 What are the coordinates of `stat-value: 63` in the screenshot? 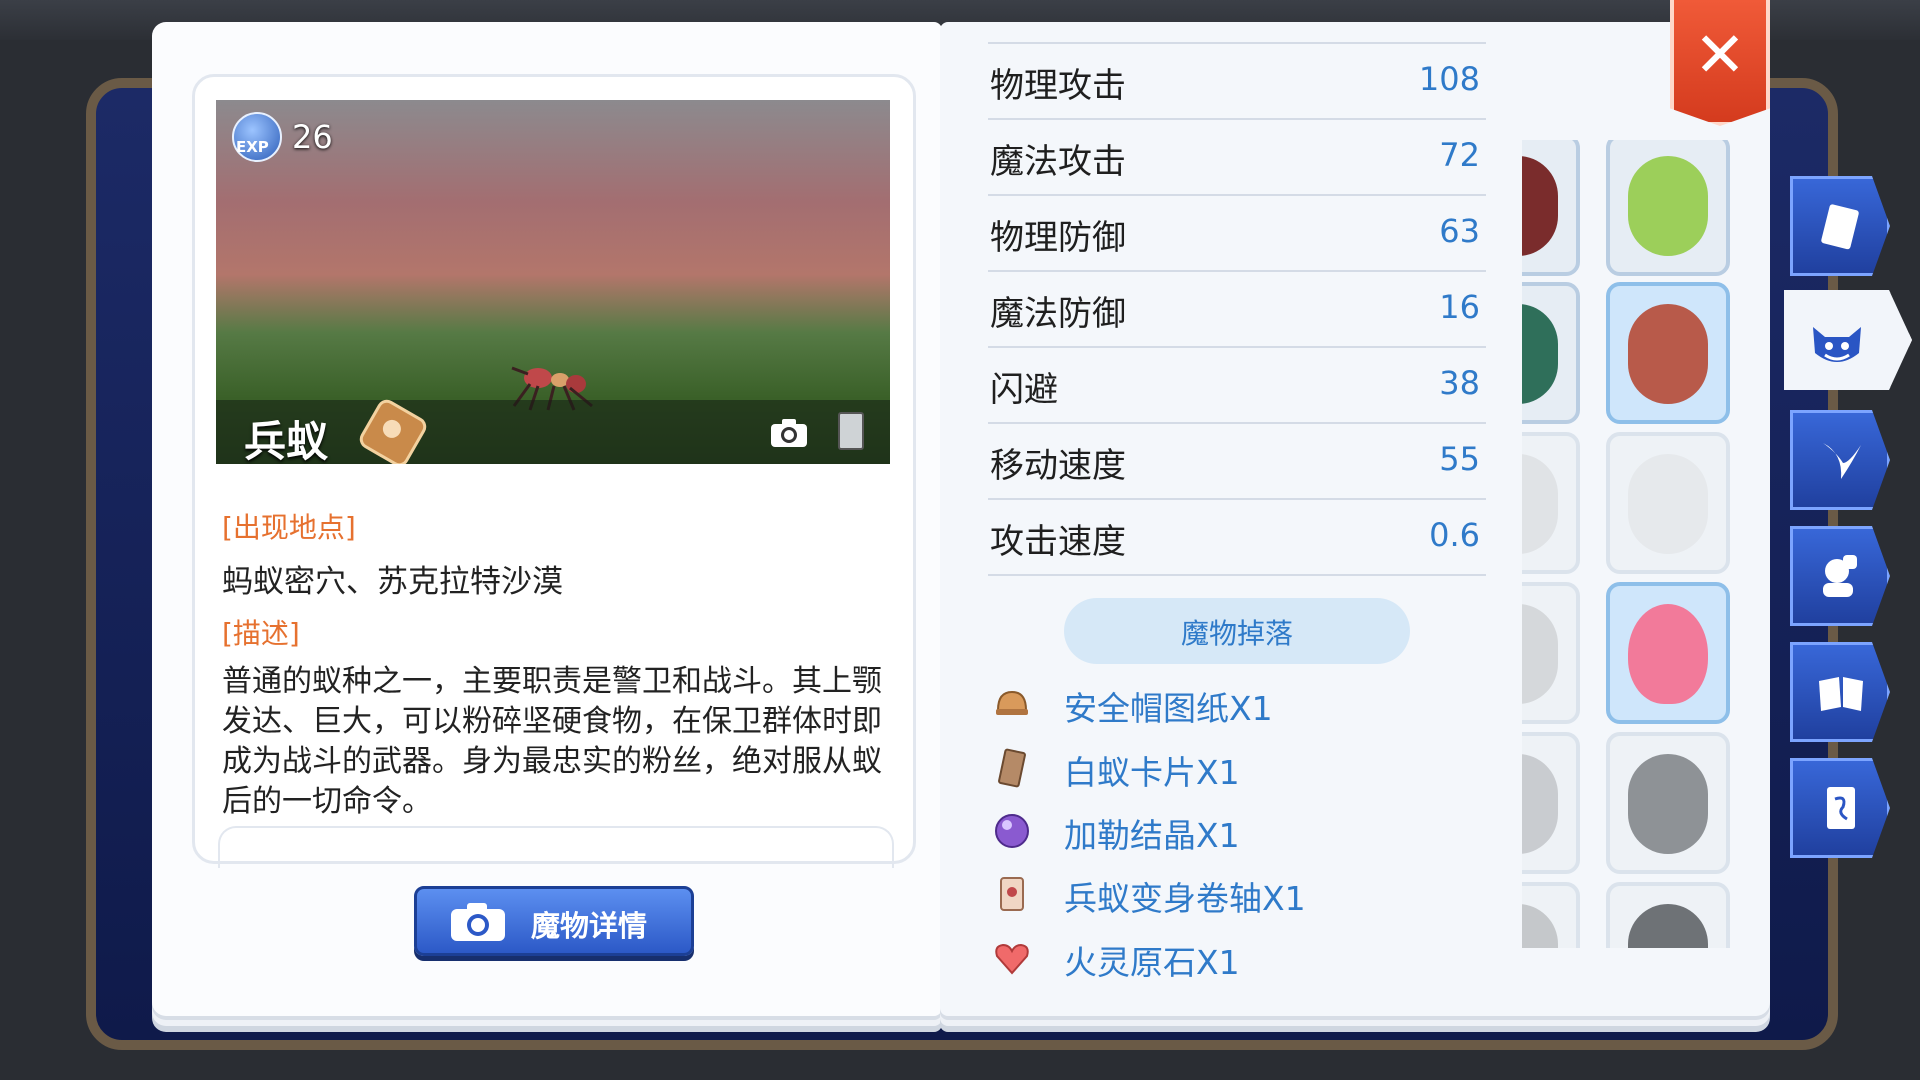 It's located at (1459, 231).